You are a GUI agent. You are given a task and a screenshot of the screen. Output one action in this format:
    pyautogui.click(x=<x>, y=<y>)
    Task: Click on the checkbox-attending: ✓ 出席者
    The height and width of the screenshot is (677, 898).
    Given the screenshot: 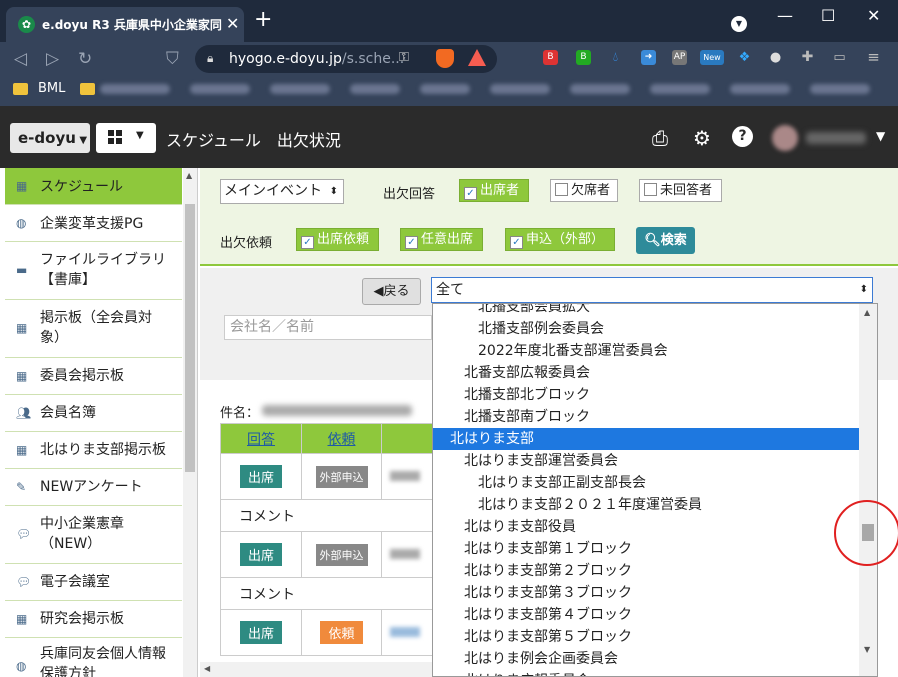 What is the action you would take?
    pyautogui.click(x=494, y=190)
    